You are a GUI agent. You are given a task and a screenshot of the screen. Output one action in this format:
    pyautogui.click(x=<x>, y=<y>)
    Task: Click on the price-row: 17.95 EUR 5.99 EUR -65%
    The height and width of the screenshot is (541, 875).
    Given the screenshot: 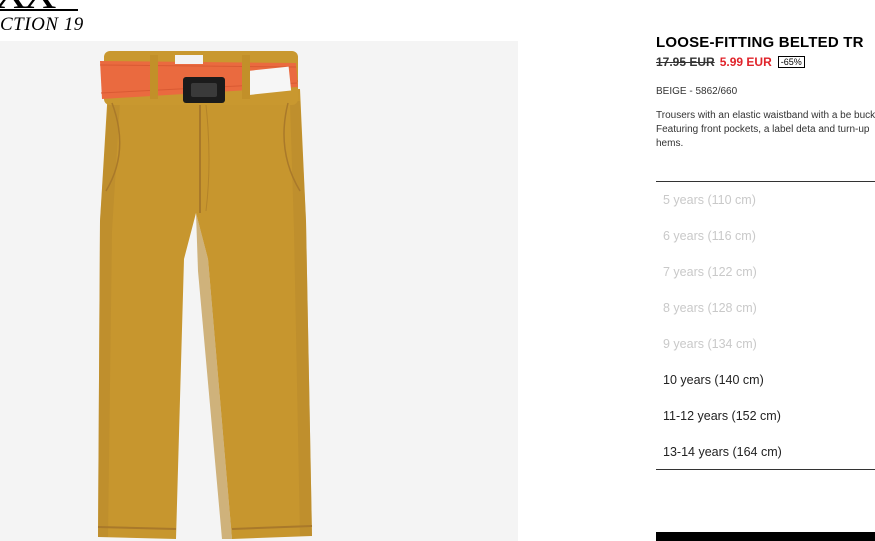 What is the action you would take?
    pyautogui.click(x=730, y=62)
    